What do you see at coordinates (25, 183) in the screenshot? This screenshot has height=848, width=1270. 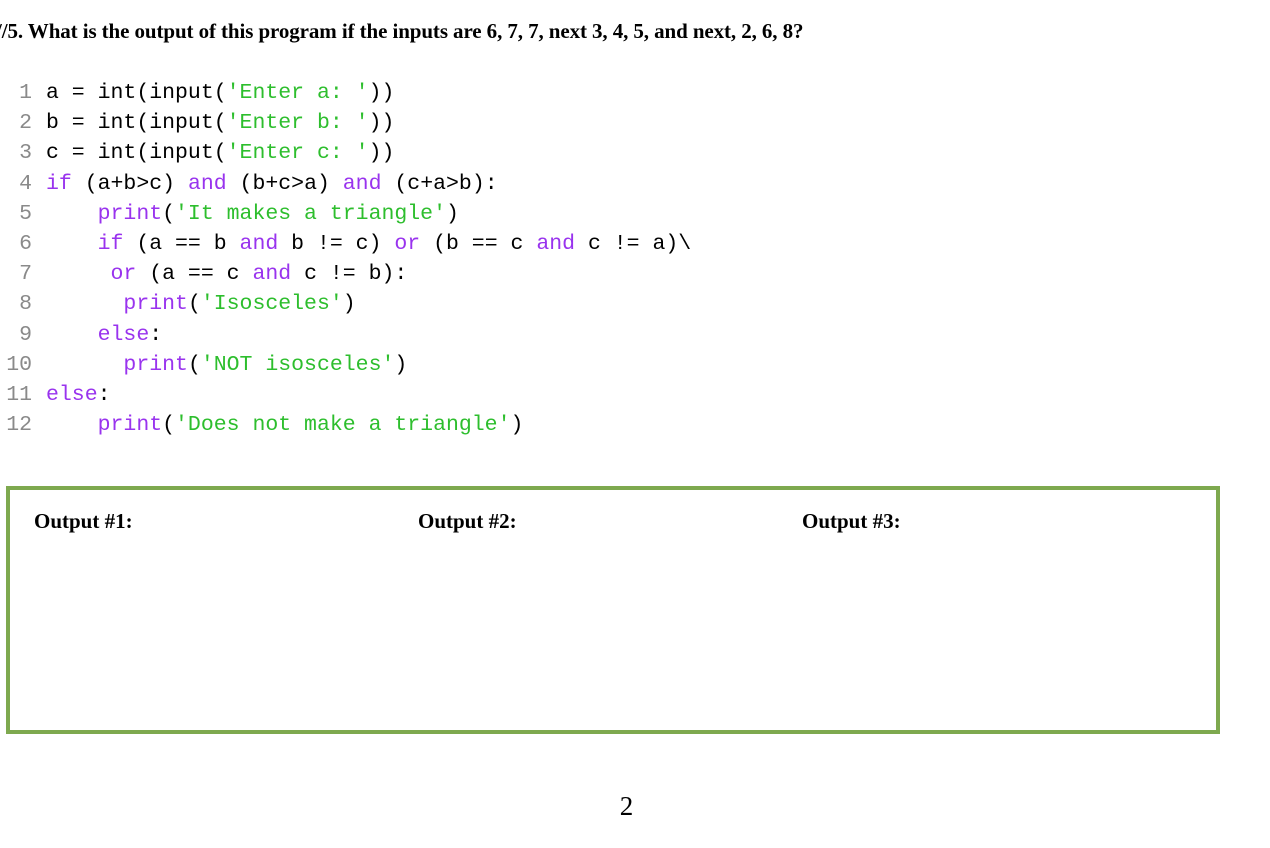 I see `code-line-number: 4` at bounding box center [25, 183].